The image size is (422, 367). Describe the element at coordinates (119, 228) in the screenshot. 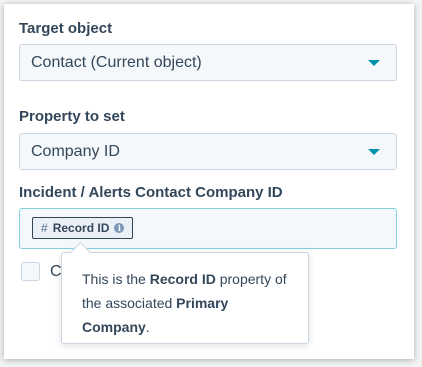

I see `info-icon: i` at that location.